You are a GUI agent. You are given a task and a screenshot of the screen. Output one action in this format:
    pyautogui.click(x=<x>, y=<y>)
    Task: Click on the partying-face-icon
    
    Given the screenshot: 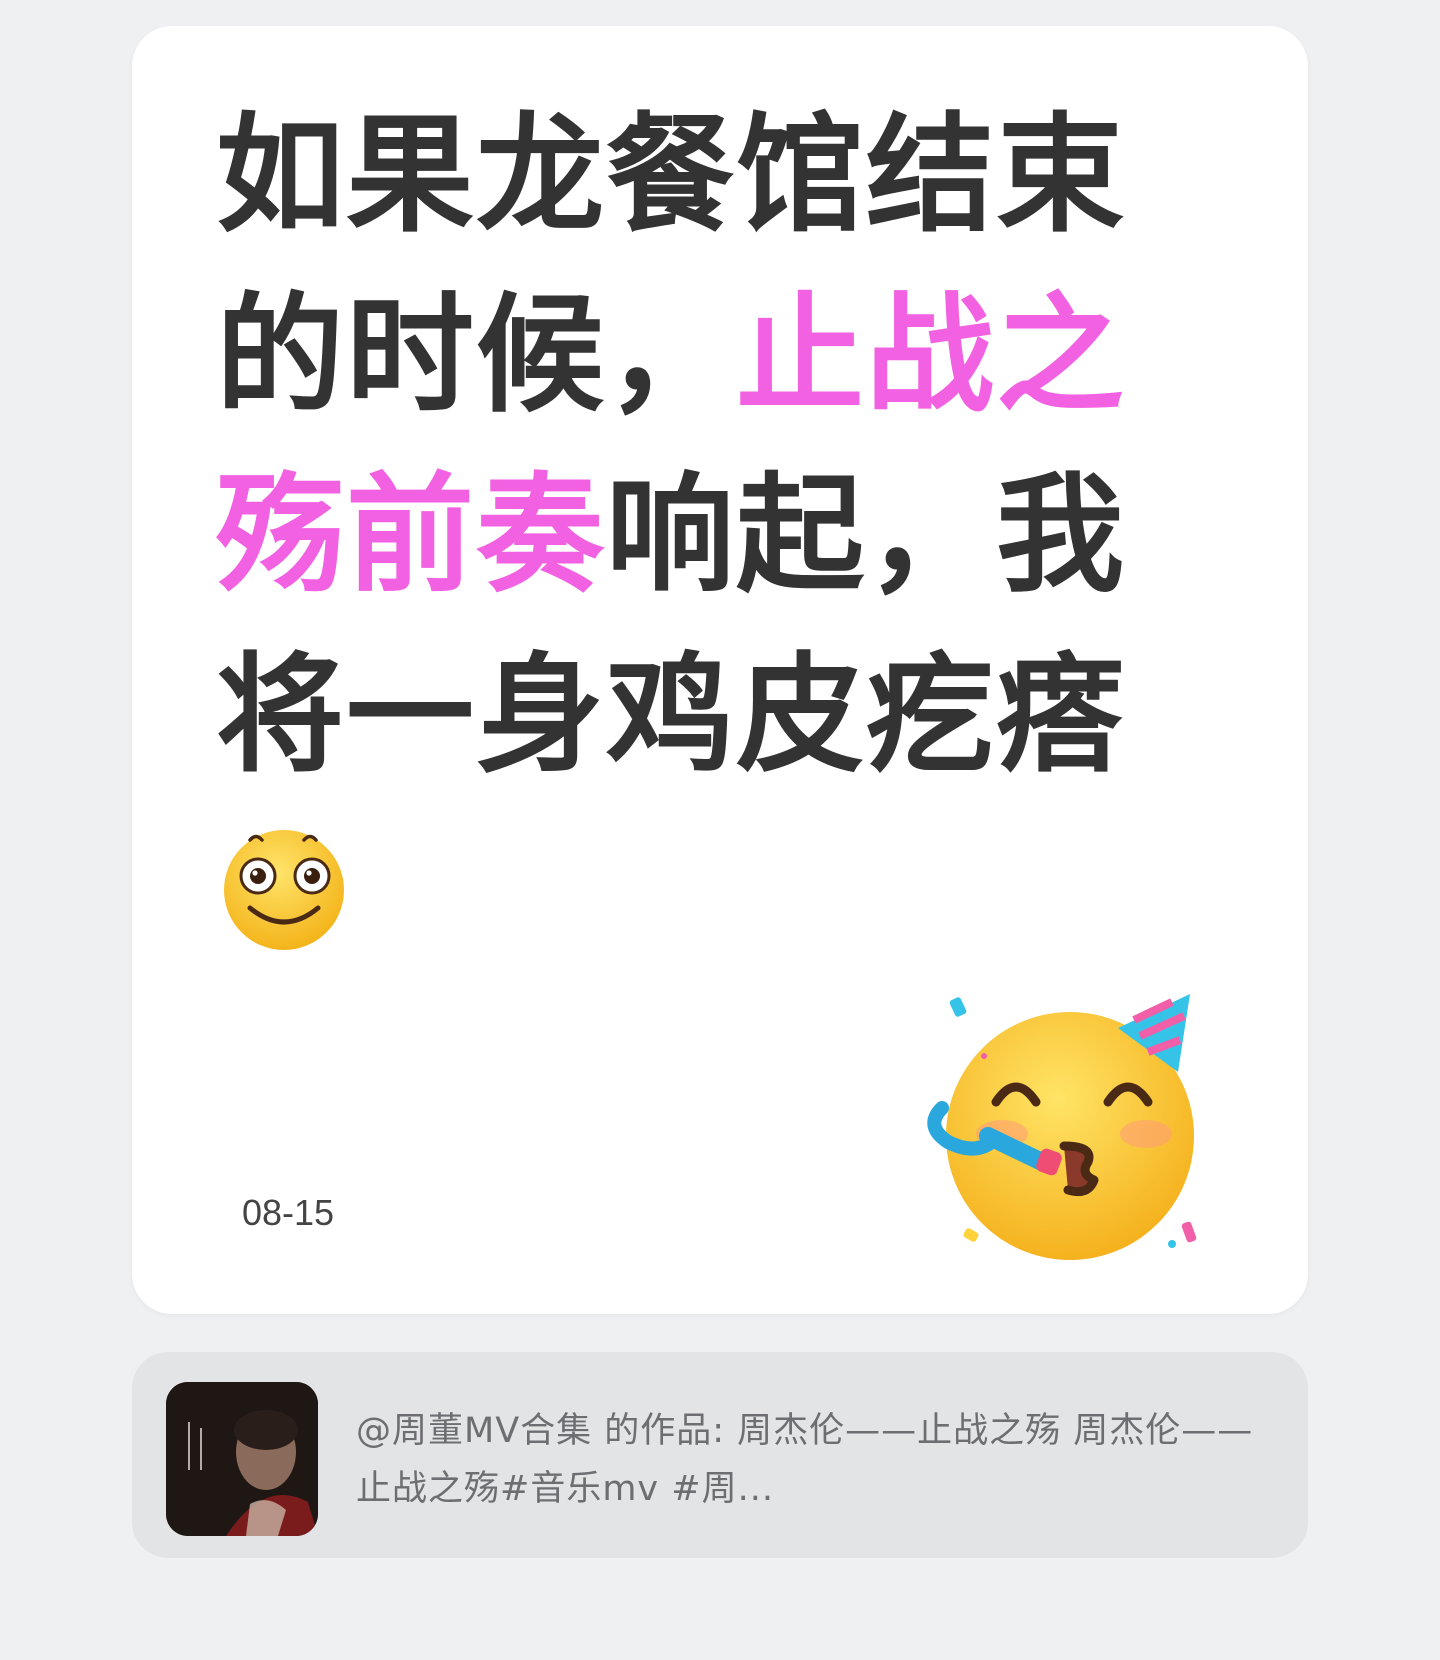 What is the action you would take?
    pyautogui.click(x=1062, y=1127)
    